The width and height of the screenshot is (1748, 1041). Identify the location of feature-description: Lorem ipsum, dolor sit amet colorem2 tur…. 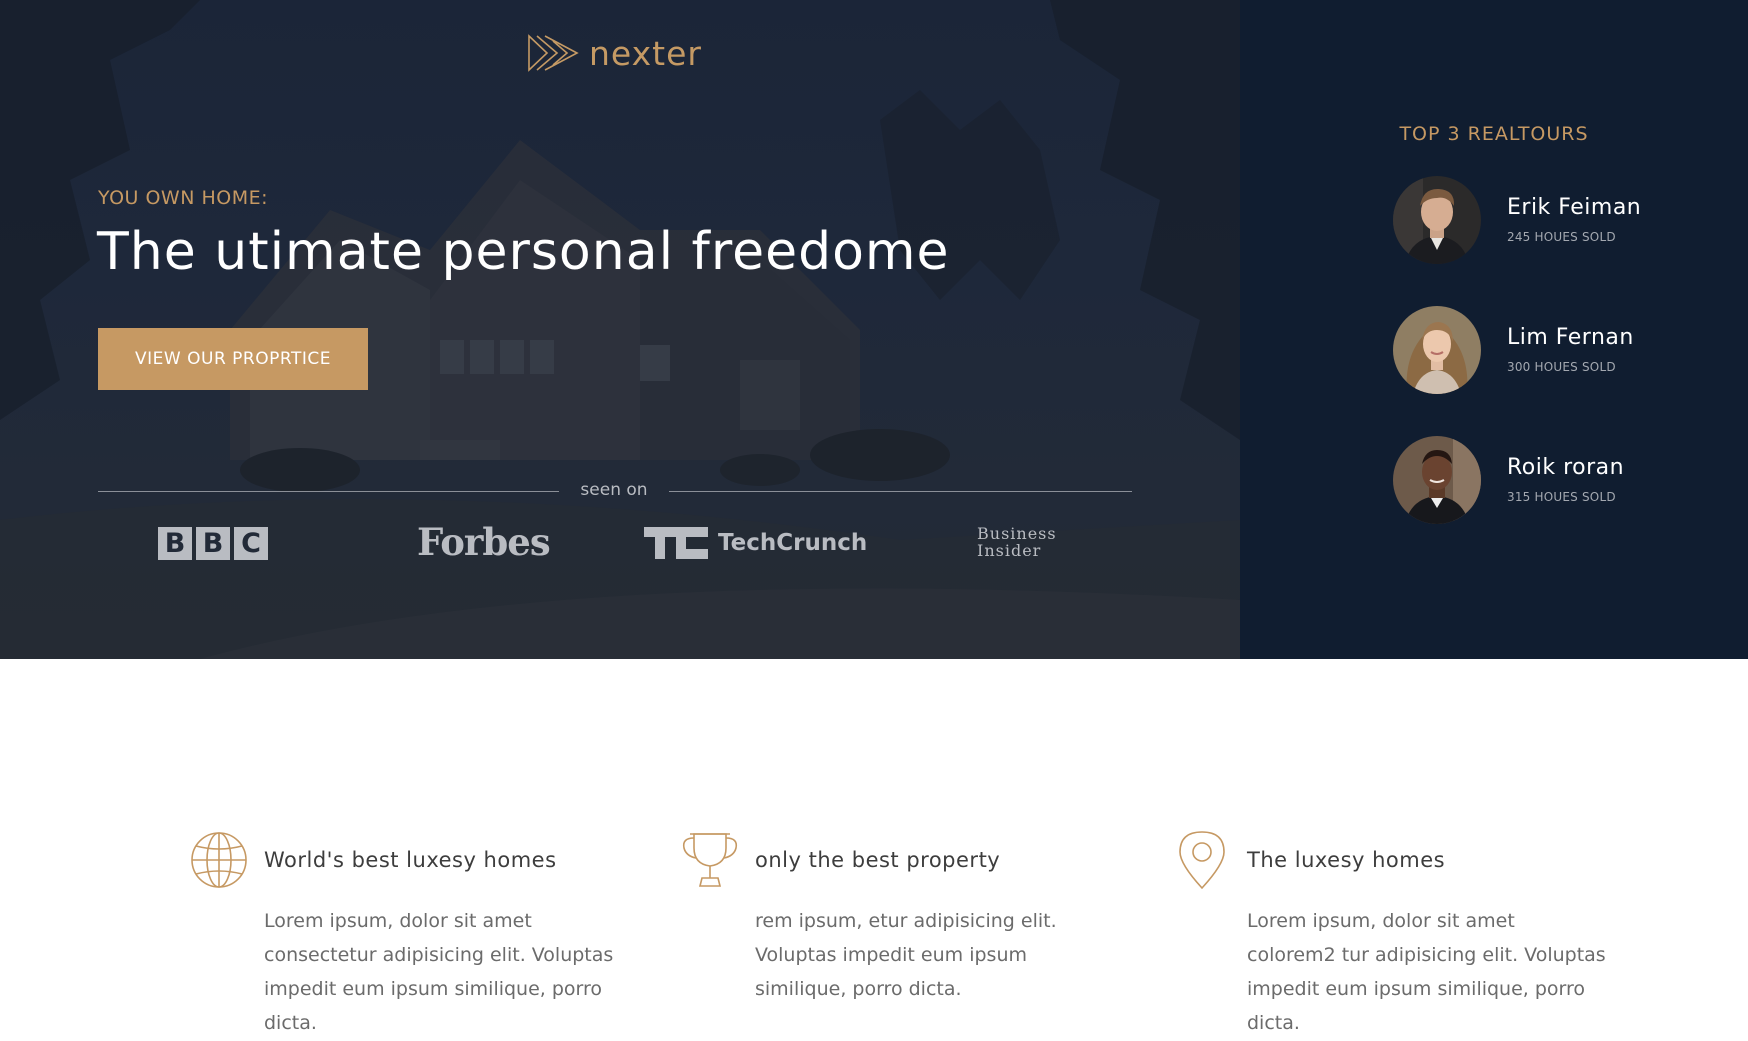
(1426, 972).